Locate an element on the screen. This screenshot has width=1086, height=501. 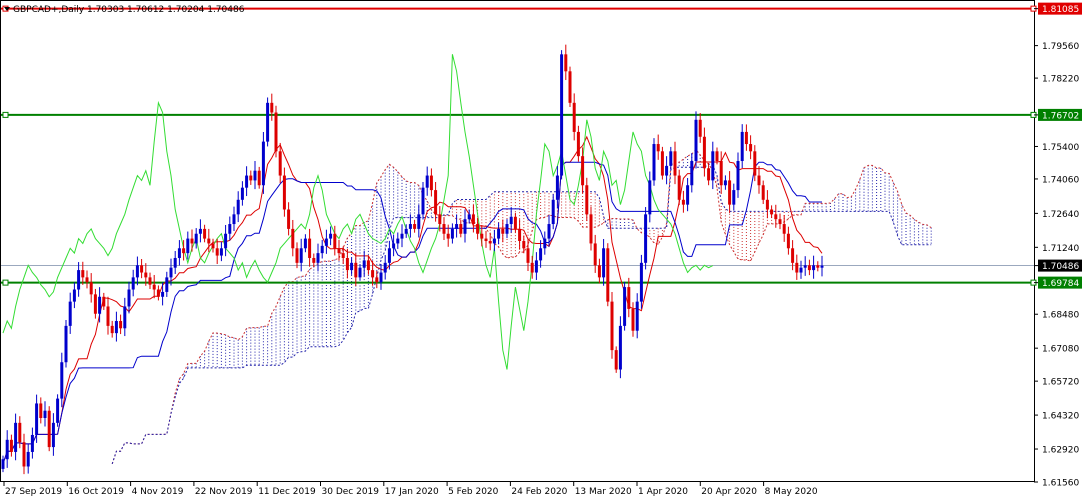
x-tick-label: 16 Oct 2019 is located at coordinates (96, 492).